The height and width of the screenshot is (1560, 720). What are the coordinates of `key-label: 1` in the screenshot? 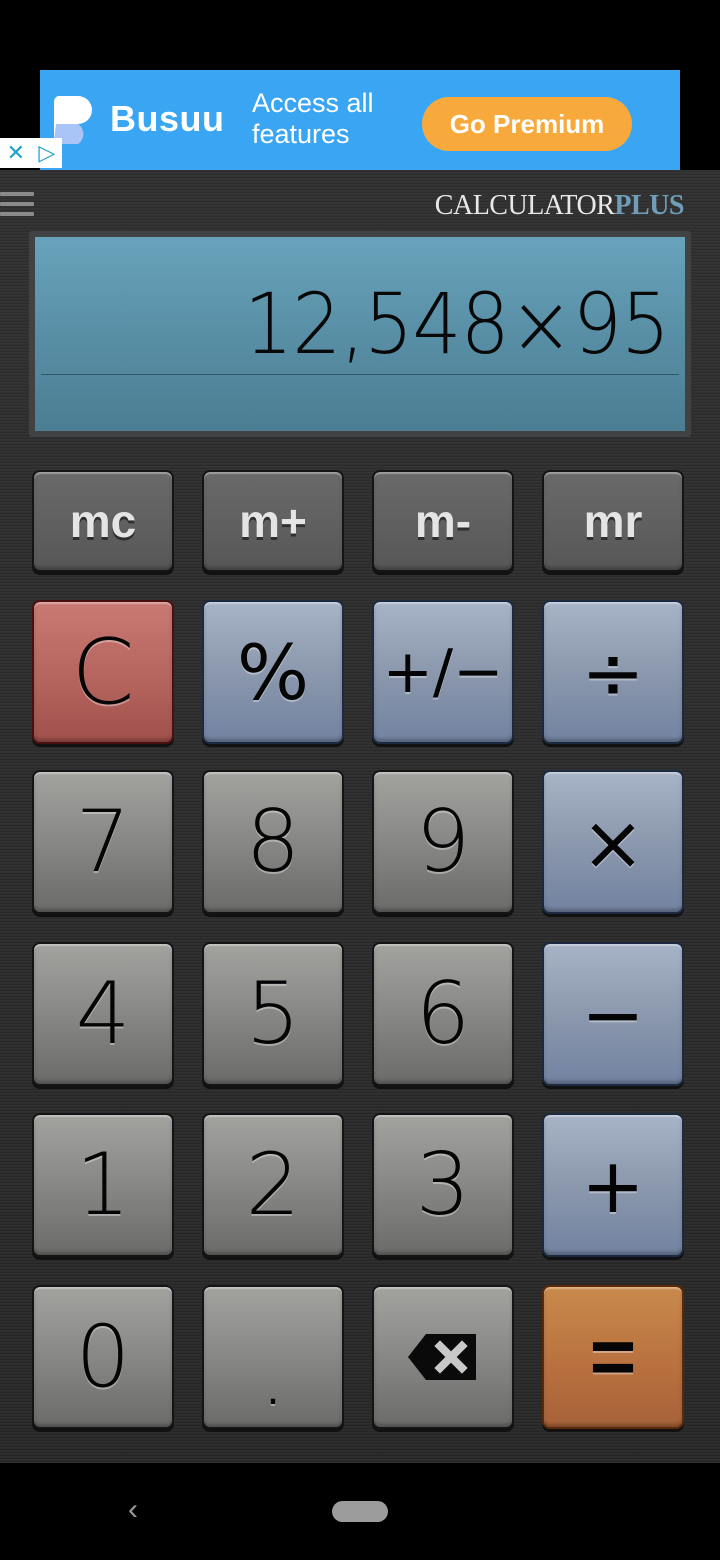 It's located at (103, 1185).